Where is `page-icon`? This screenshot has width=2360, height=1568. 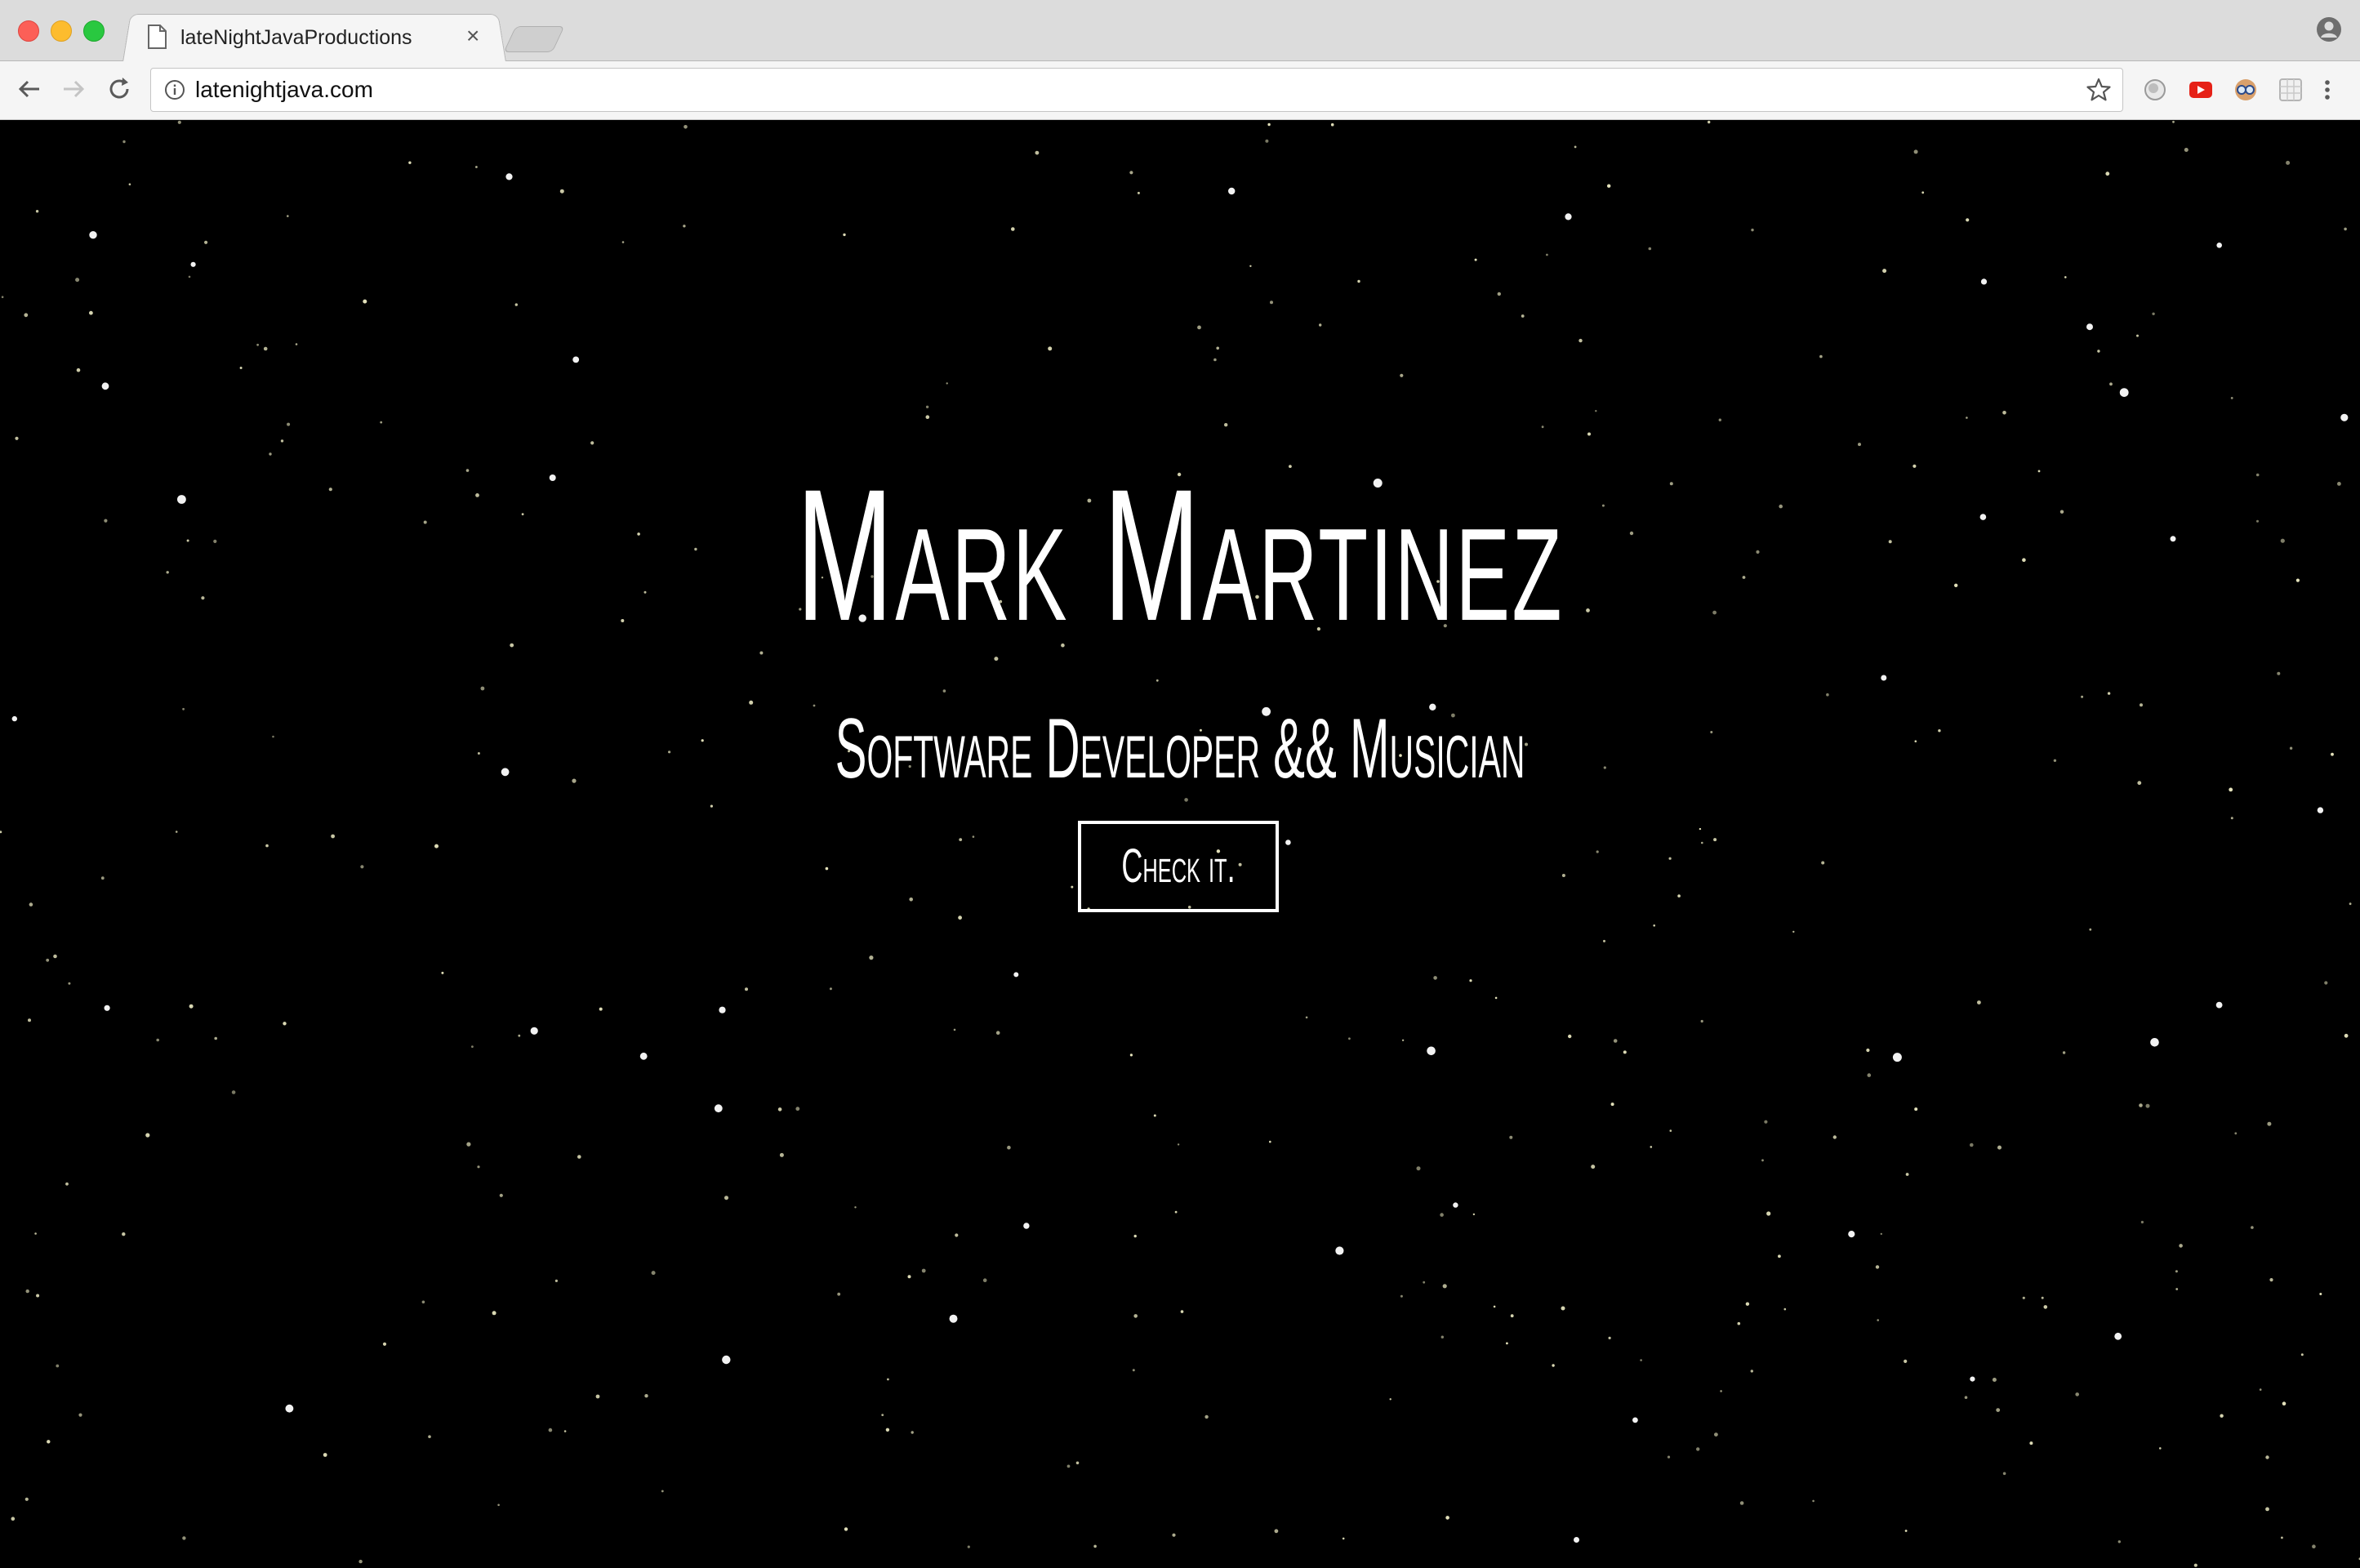
page-icon is located at coordinates (157, 36).